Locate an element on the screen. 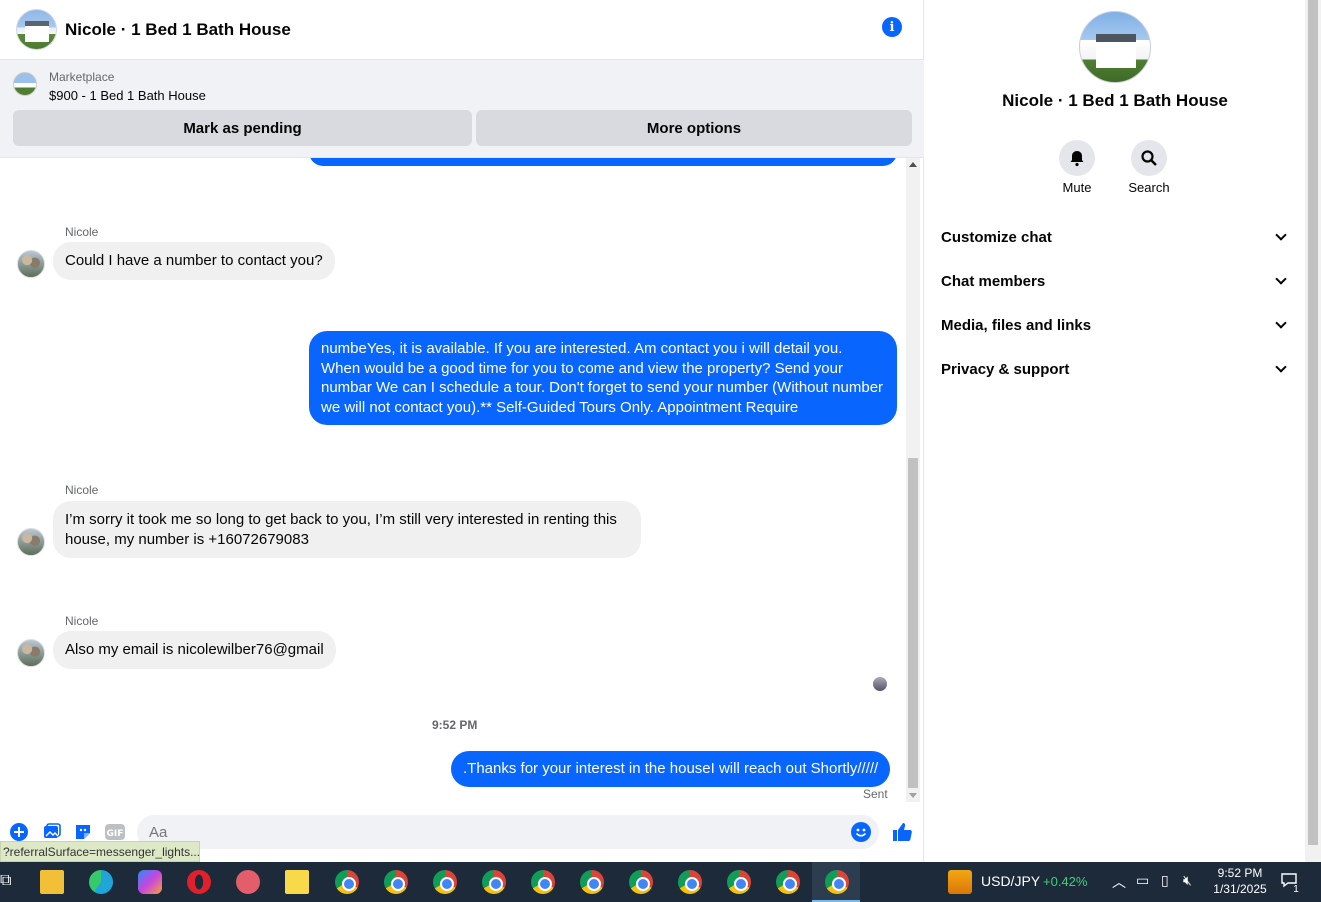 The image size is (1321, 902). mute-label: Mute is located at coordinates (1077, 187).